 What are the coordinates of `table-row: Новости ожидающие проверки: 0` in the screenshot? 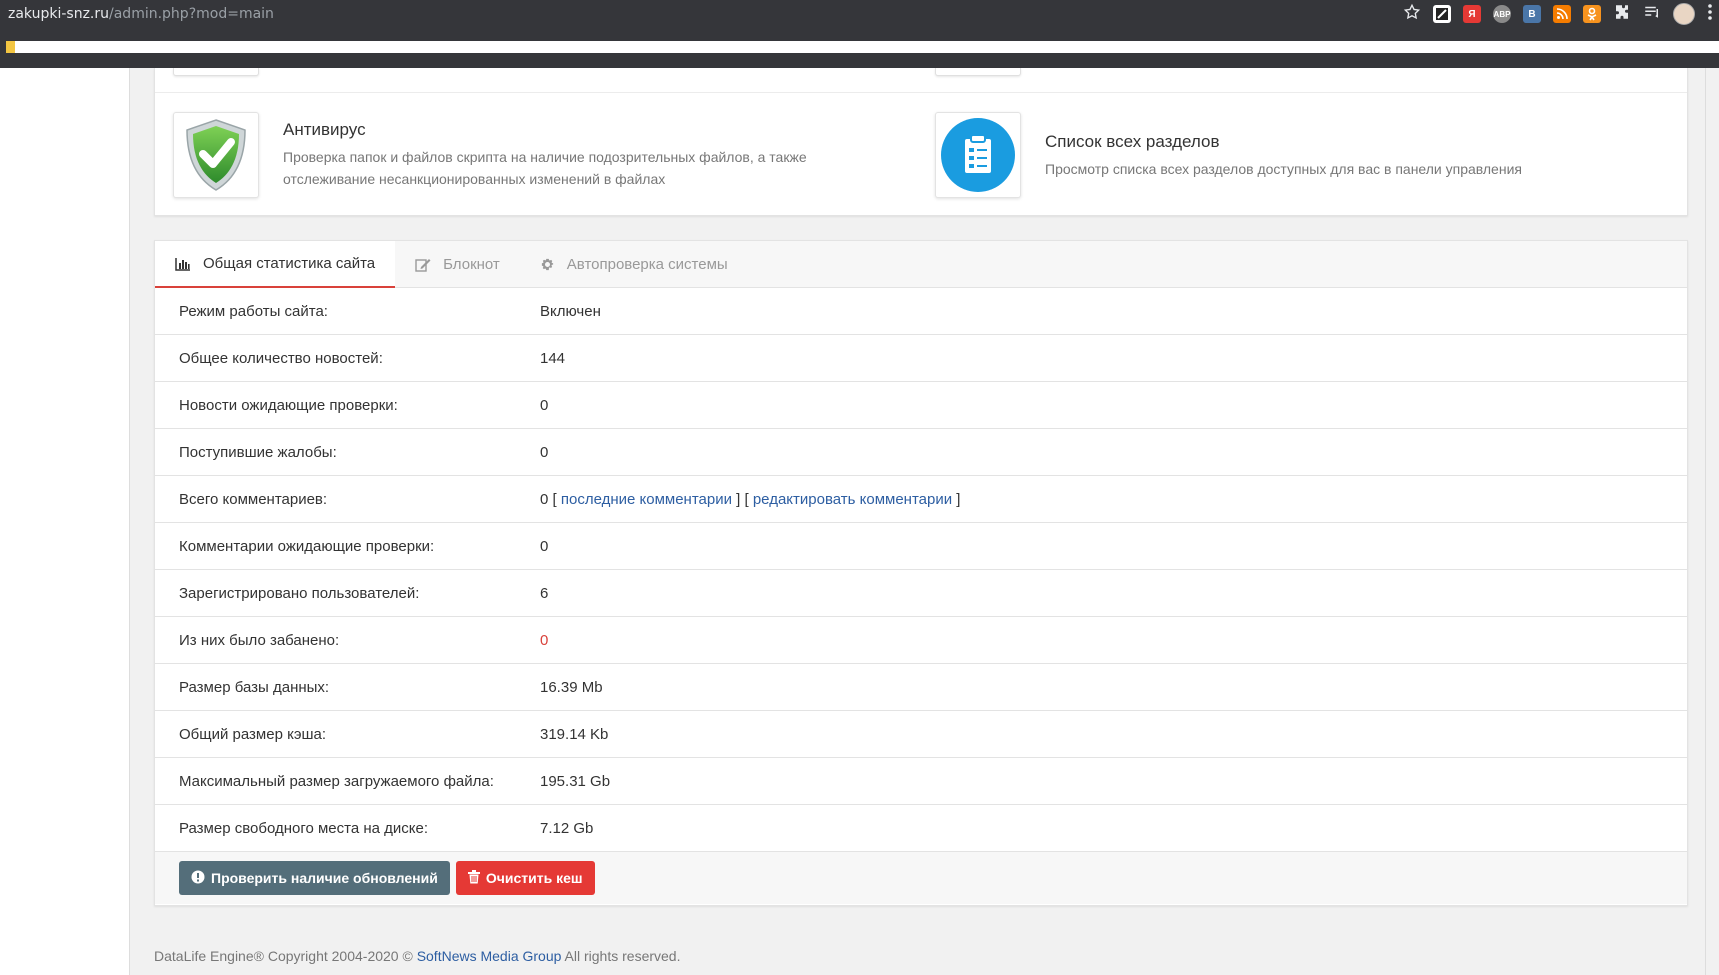 It's located at (921, 405).